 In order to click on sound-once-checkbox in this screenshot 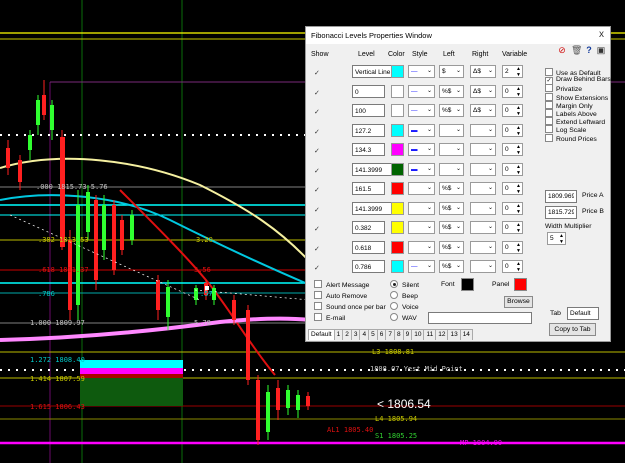, I will do `click(318, 306)`.